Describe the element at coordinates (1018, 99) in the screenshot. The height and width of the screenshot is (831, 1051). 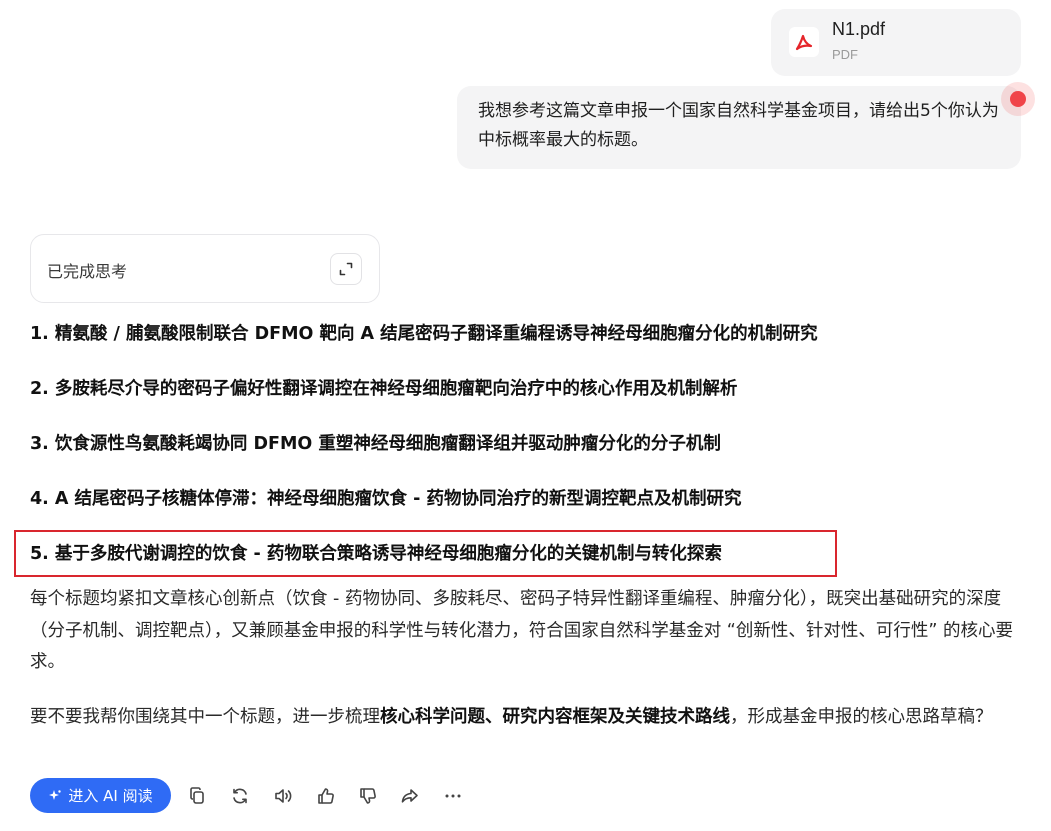
I see `recording-indicator-icon` at that location.